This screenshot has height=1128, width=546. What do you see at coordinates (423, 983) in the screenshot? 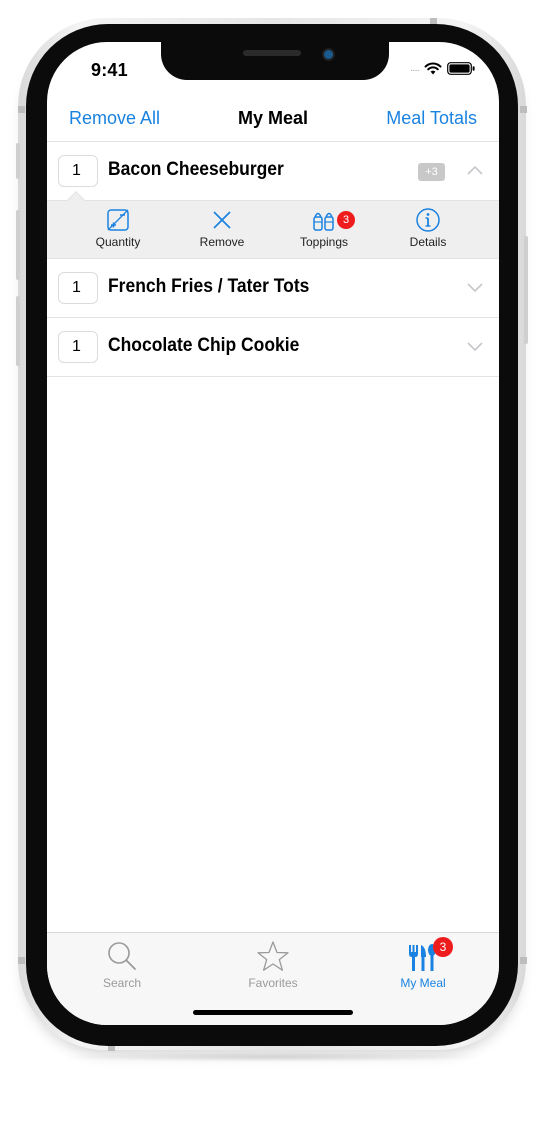
I see `tab-my-meal-label: My Meal` at bounding box center [423, 983].